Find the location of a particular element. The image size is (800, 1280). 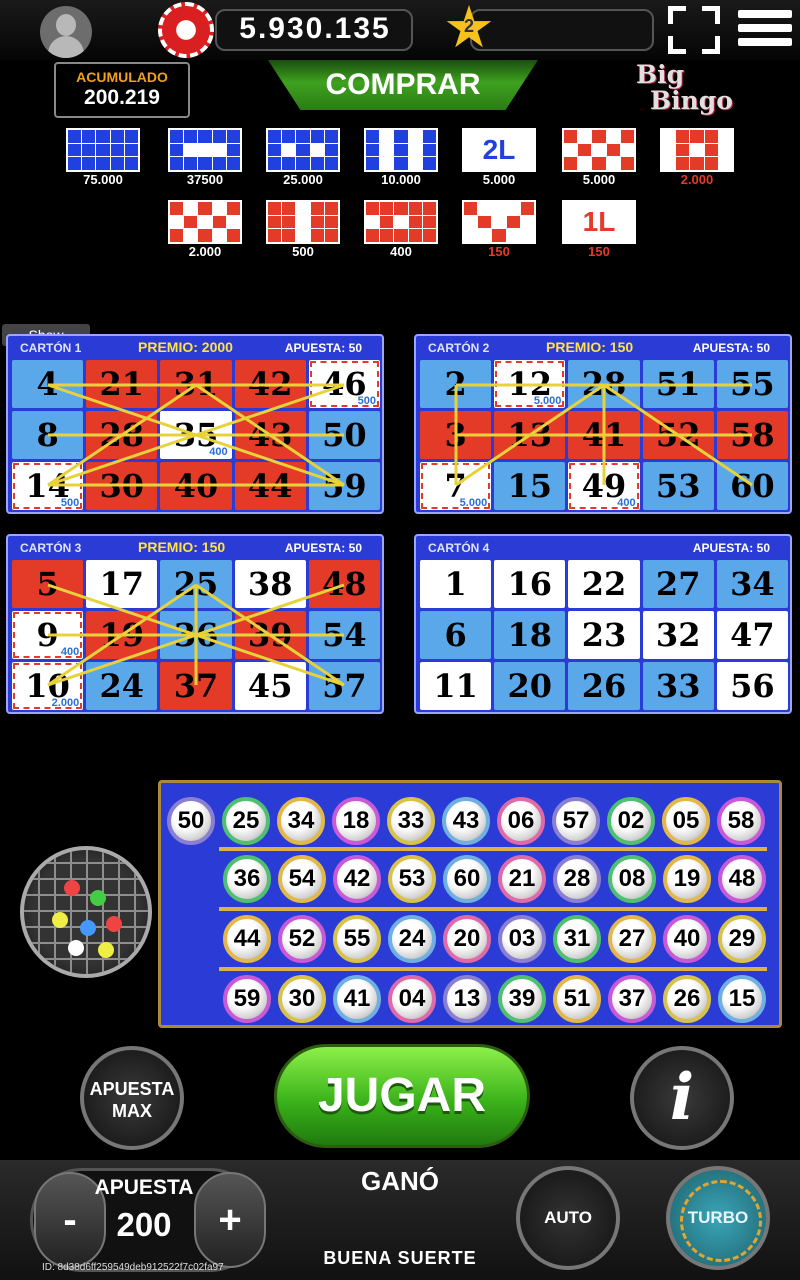

pattern-8: 2.000 is located at coordinates (205, 229).